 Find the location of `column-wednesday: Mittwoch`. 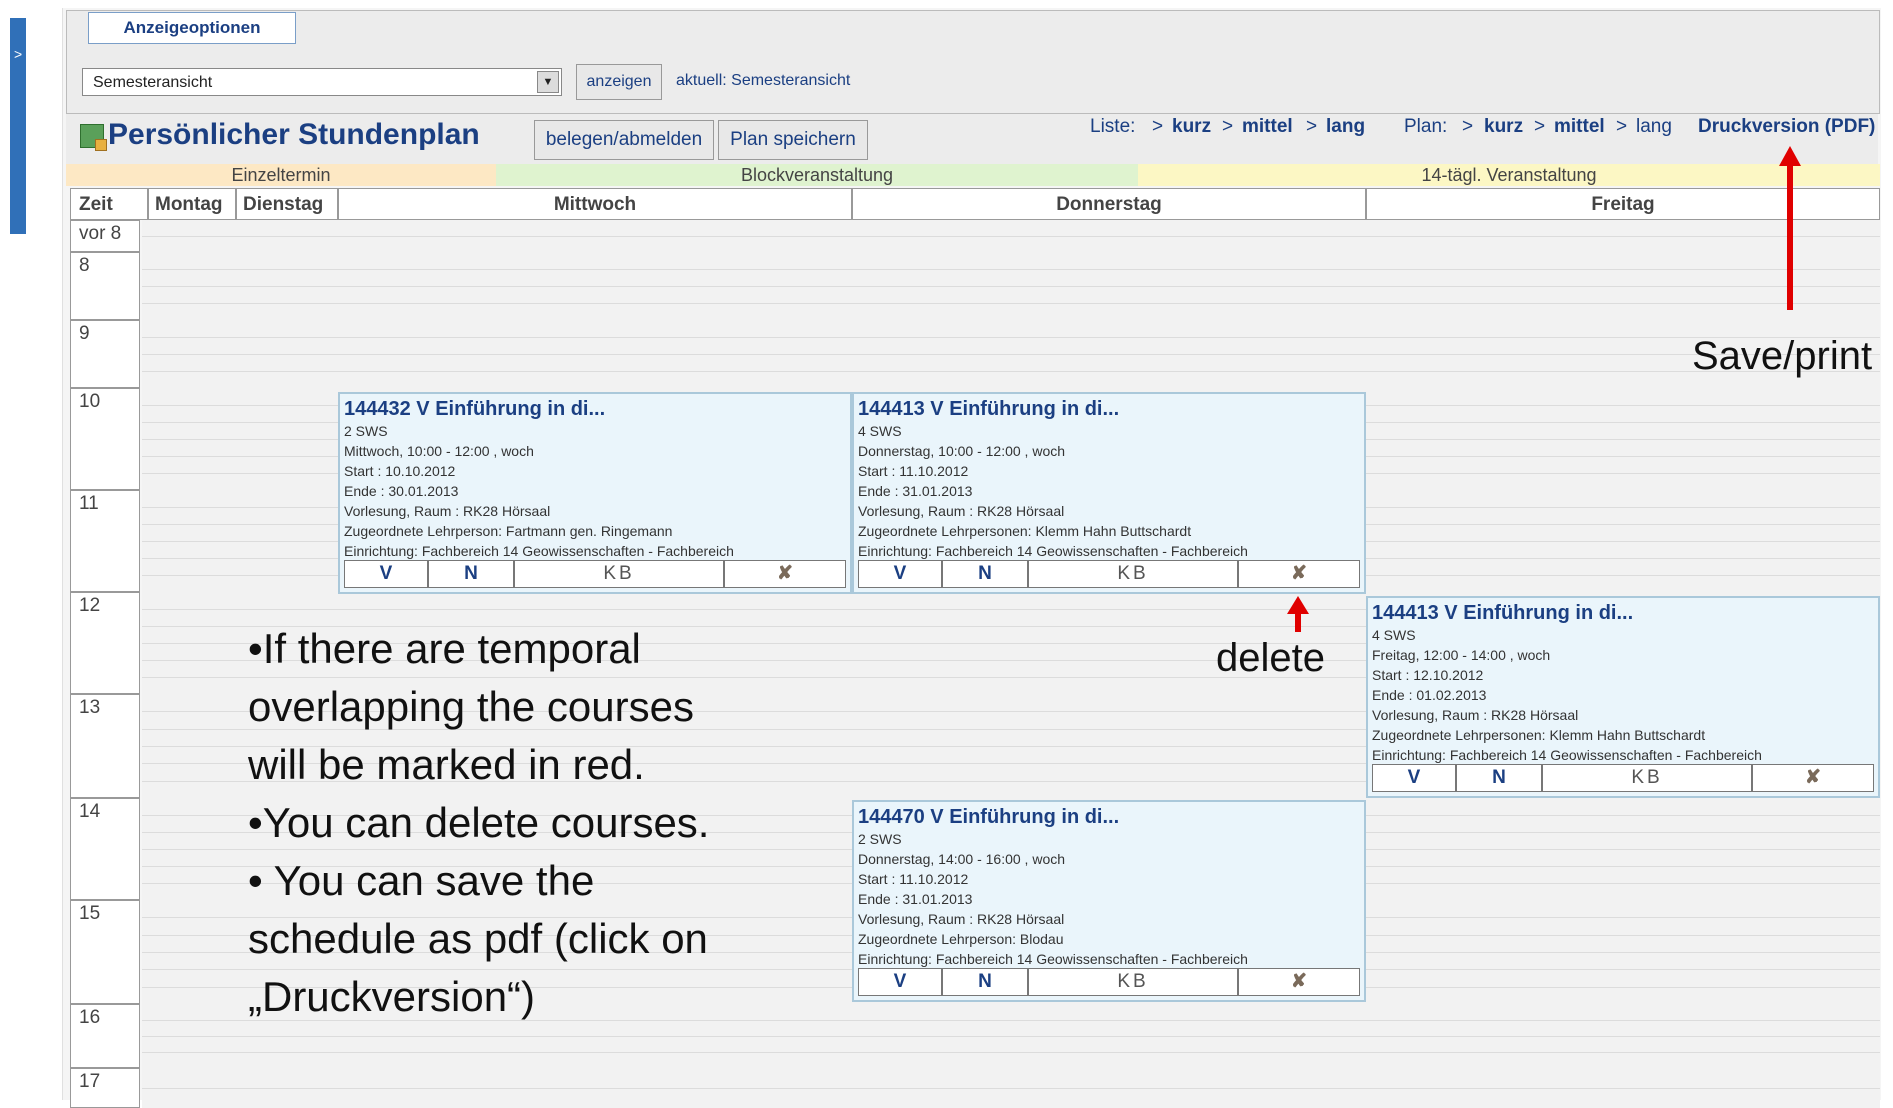

column-wednesday: Mittwoch is located at coordinates (595, 204).